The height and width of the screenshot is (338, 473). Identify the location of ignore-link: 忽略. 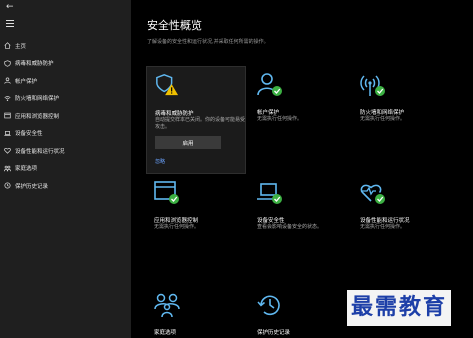
(160, 161).